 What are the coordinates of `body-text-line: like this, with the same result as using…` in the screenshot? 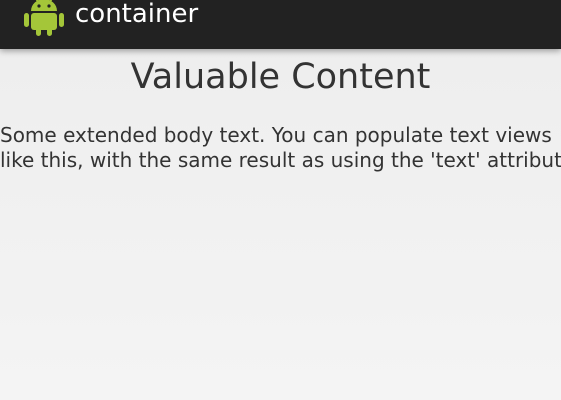 It's located at (280, 160).